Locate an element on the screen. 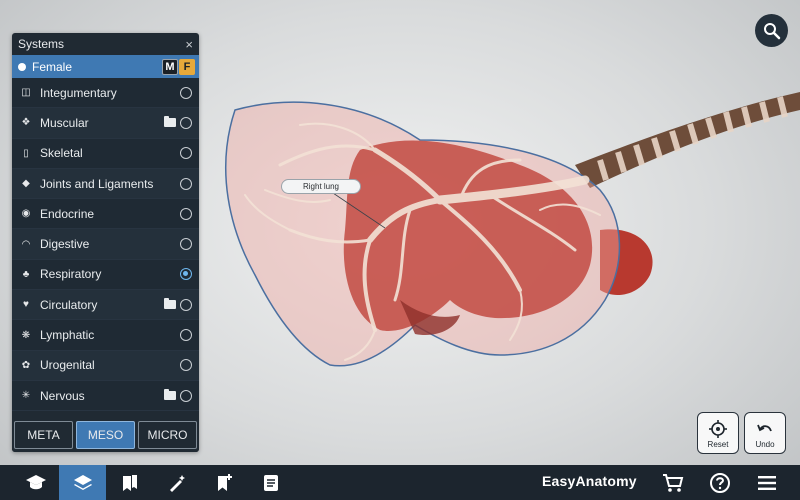  system-row-digestive: ◠ Digestive is located at coordinates (105, 244).